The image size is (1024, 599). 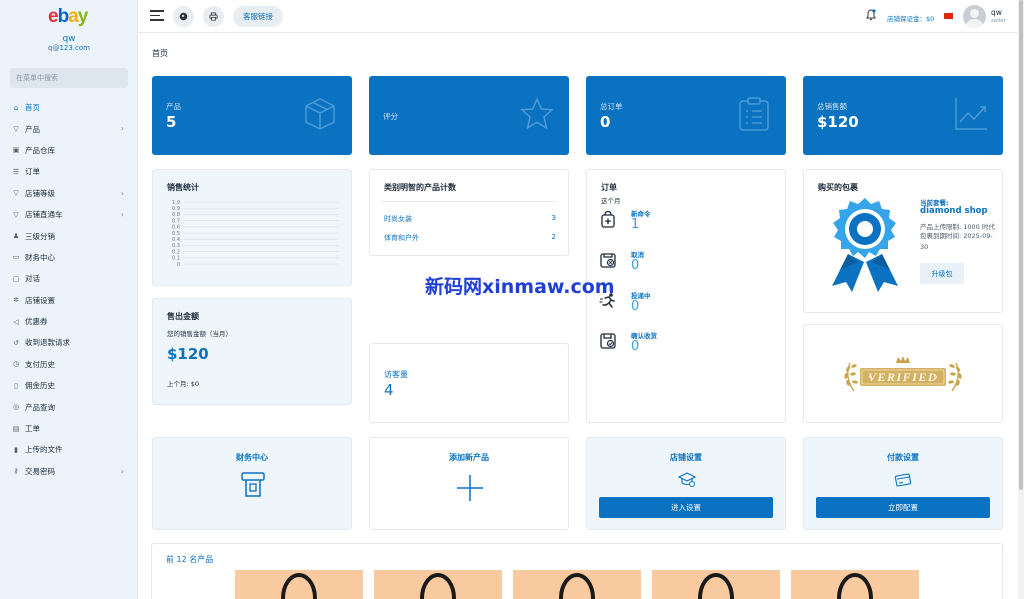 I want to click on new-order-icon, so click(x=608, y=219).